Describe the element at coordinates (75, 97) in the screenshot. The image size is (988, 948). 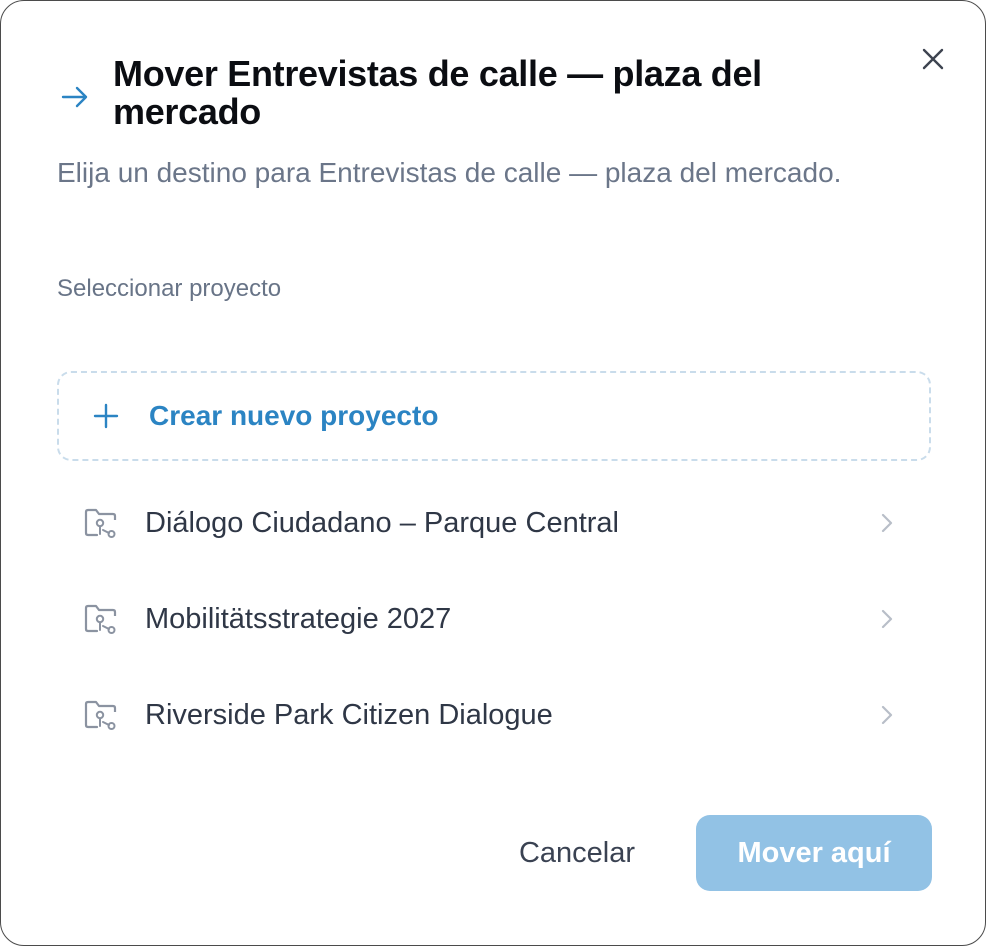
I see `arrow-right-icon` at that location.